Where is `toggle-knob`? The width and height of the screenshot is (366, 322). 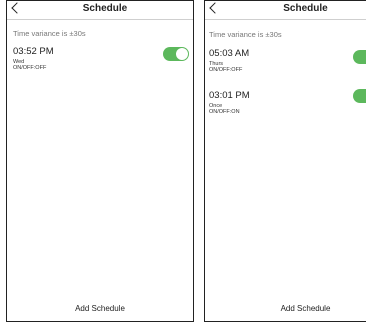
toggle-knob is located at coordinates (182, 54).